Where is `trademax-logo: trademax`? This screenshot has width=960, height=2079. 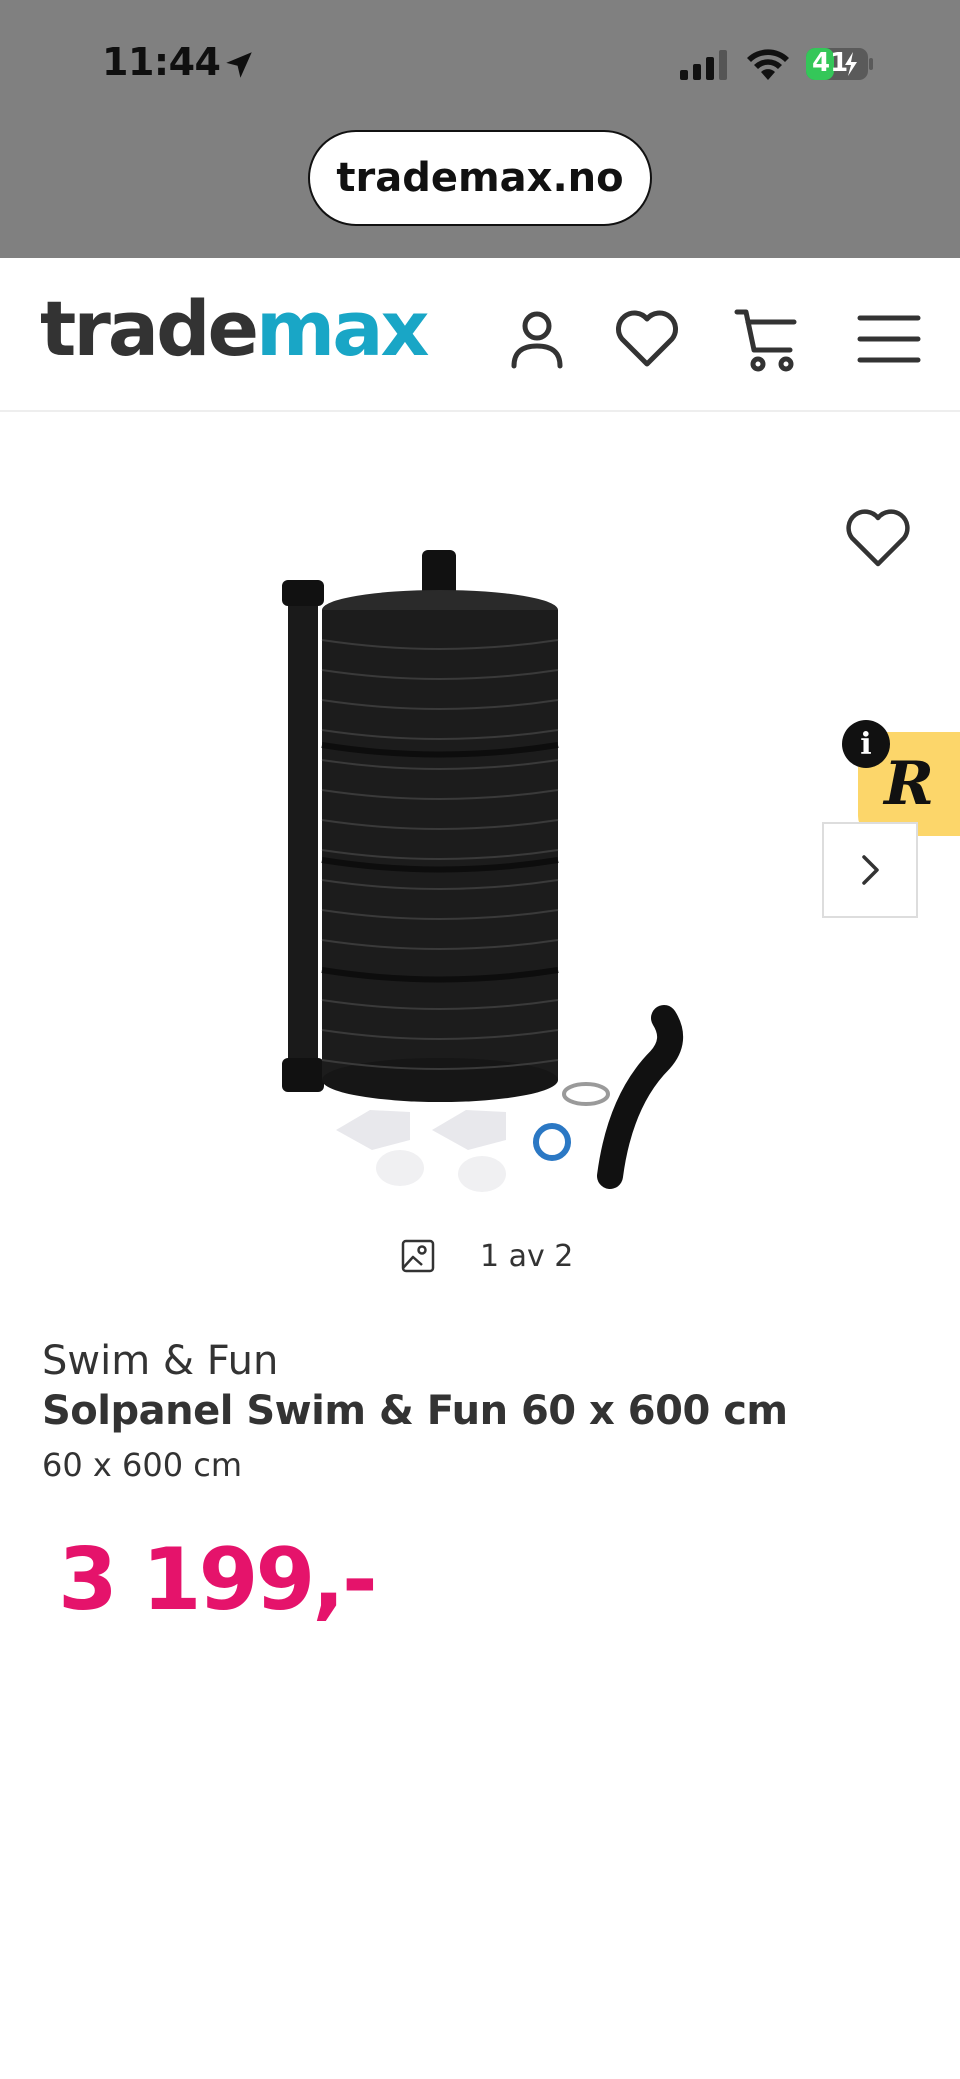 trademax-logo: trademax is located at coordinates (235, 328).